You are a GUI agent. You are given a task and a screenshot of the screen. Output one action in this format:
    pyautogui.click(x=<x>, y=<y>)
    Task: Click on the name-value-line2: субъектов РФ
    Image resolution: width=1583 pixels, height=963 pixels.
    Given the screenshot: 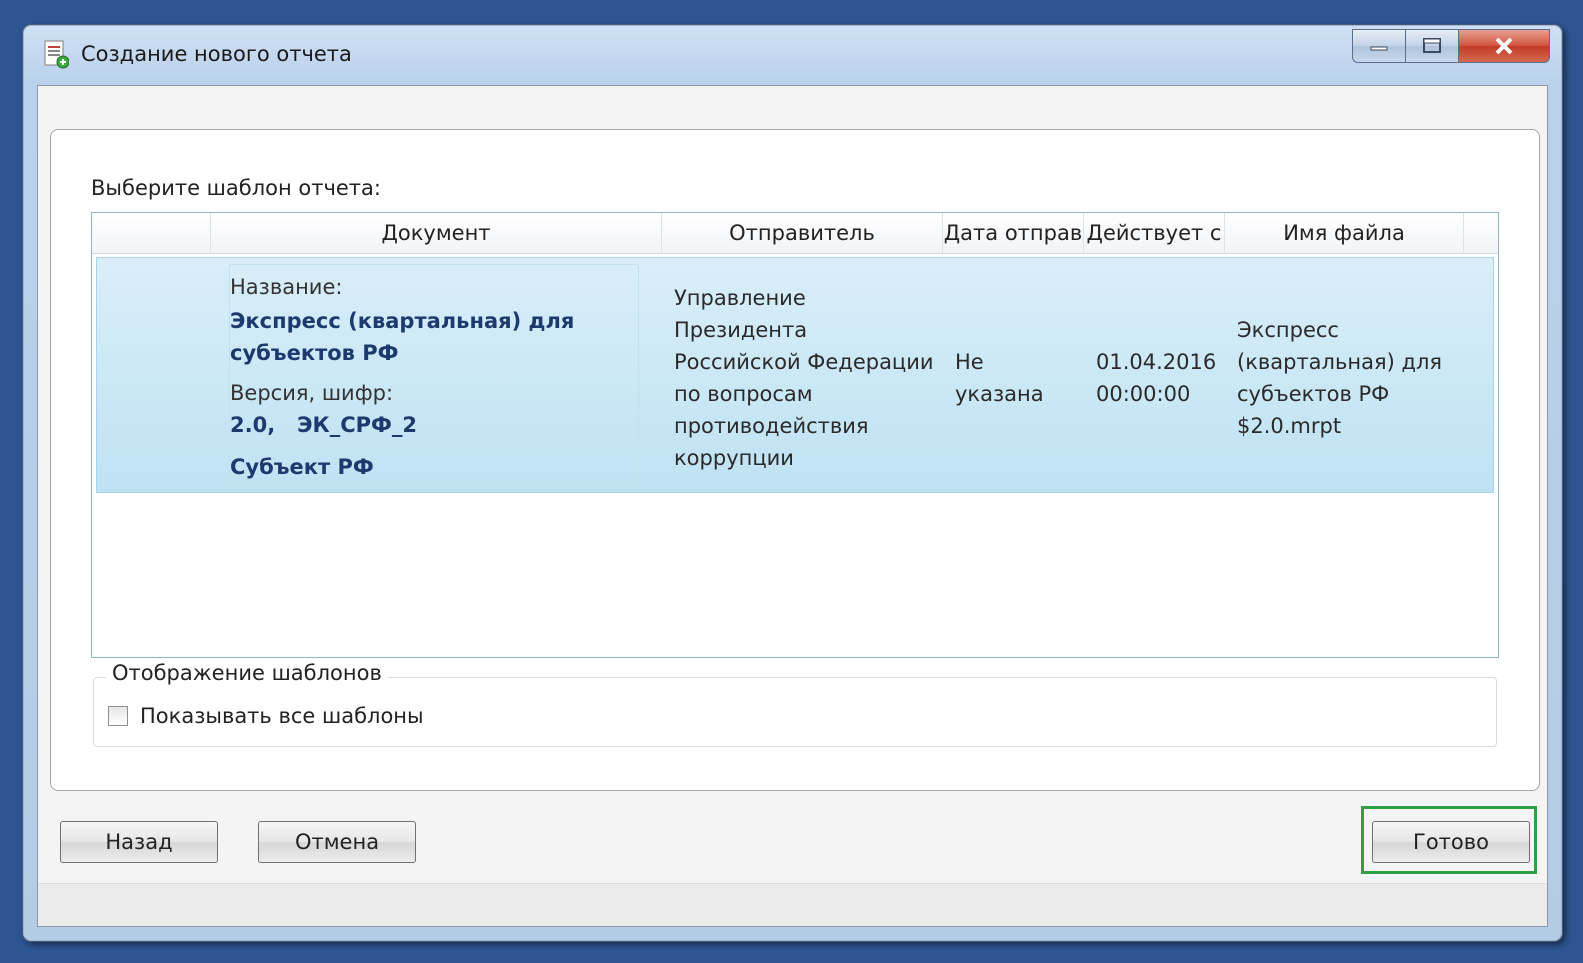 What is the action you would take?
    pyautogui.click(x=314, y=353)
    